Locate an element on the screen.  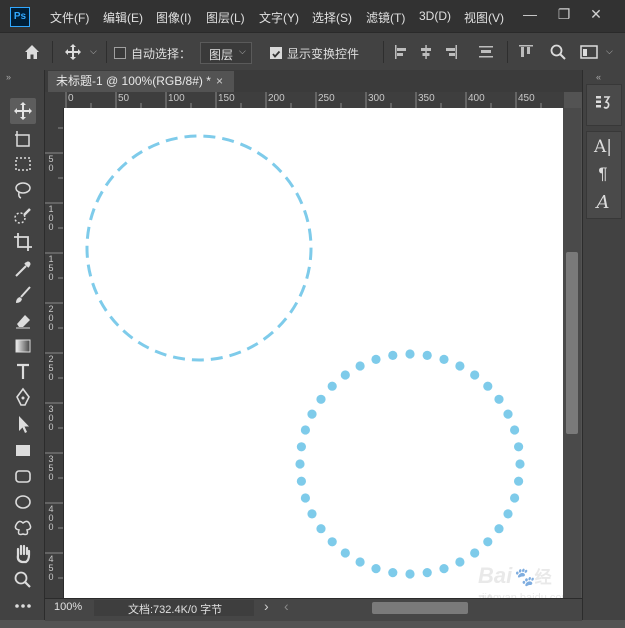
rectangle-tool-icon is located at coordinates (23, 450).